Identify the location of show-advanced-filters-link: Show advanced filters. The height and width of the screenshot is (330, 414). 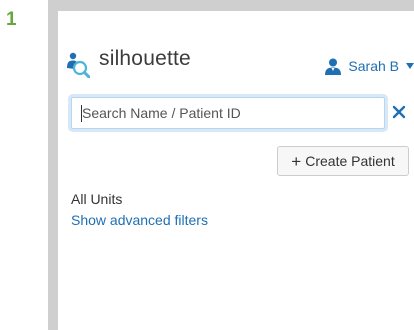
(139, 220).